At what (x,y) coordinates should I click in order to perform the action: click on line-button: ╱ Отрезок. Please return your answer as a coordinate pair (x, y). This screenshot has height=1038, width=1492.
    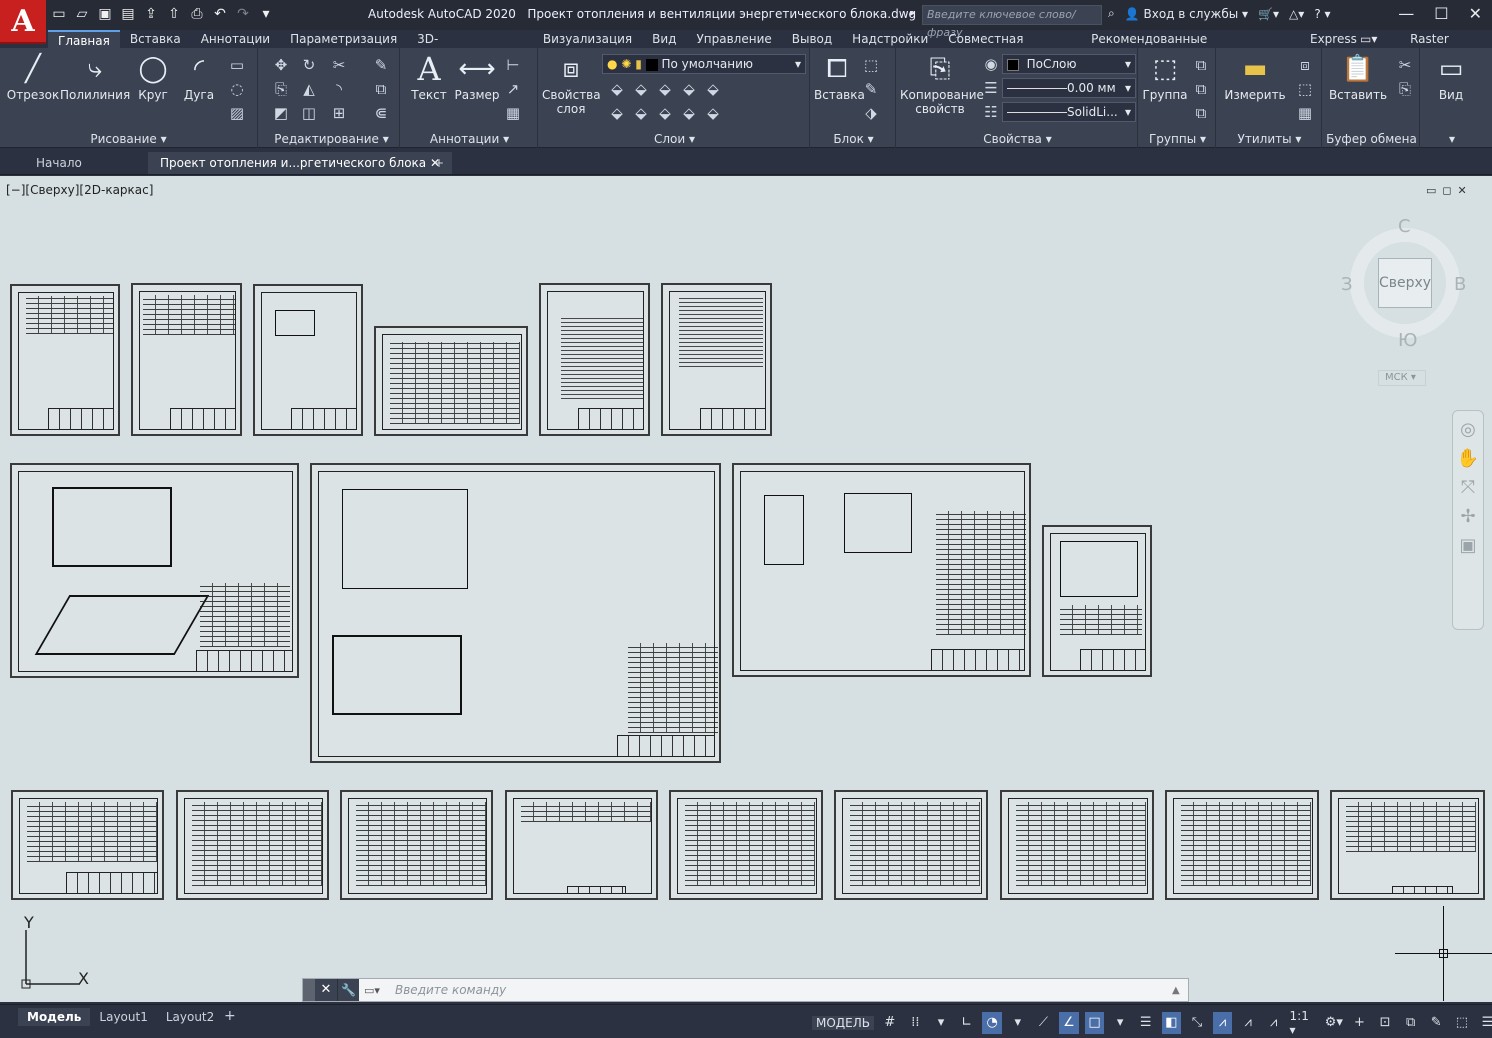
    Looking at the image, I should click on (33, 77).